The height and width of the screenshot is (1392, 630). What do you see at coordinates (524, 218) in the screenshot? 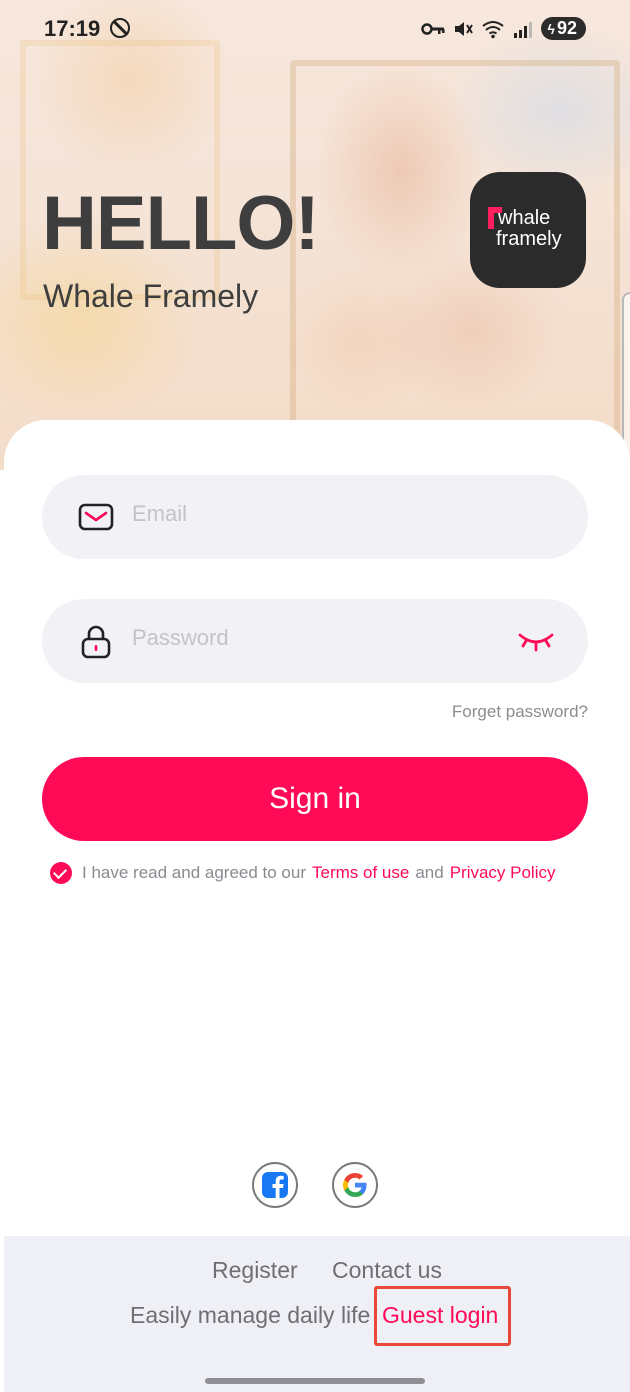
I see `logo-line-1: whale` at bounding box center [524, 218].